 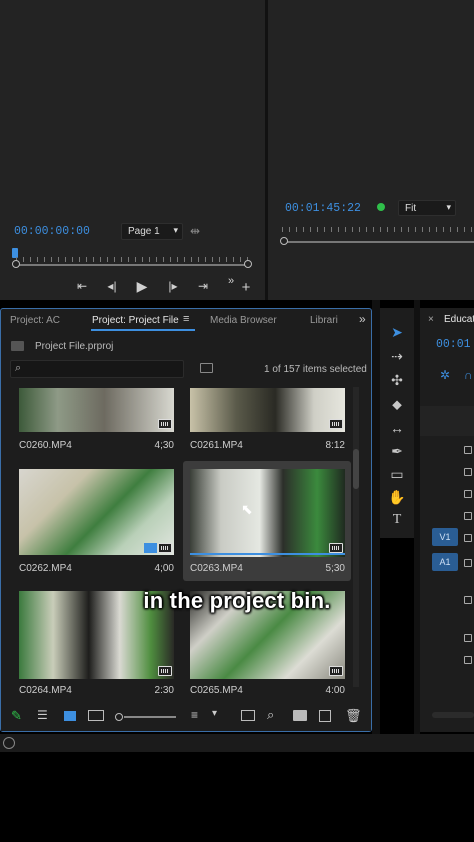 I want to click on step-forward-icon: |▸, so click(x=173, y=286).